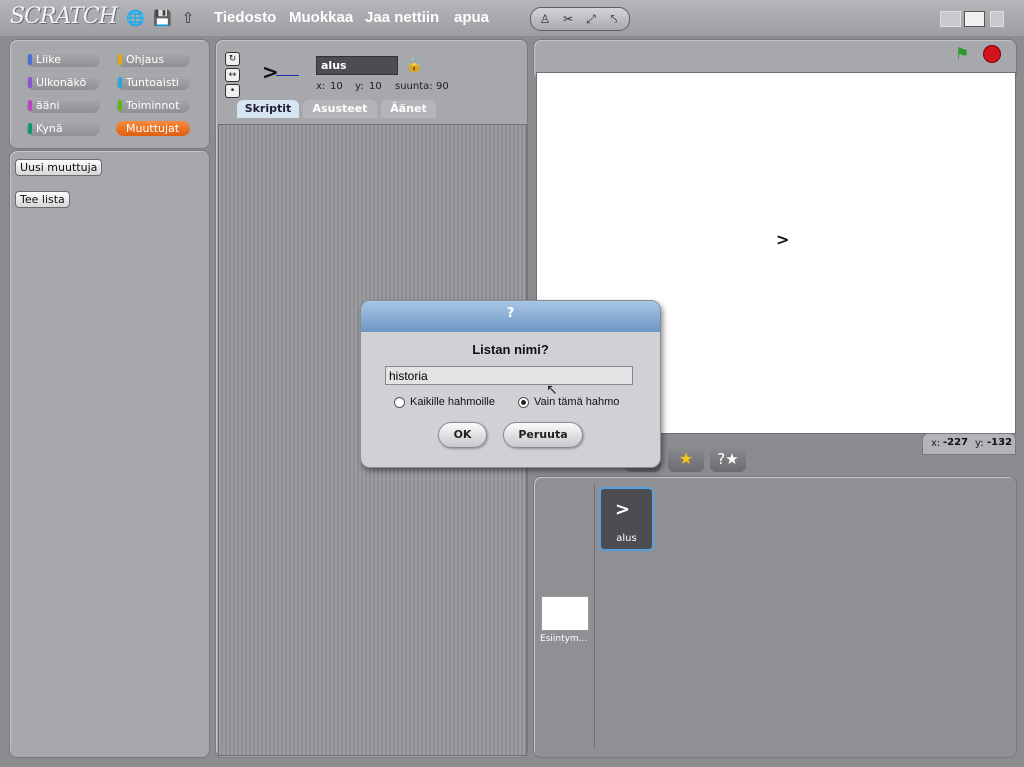 Image resolution: width=1024 pixels, height=767 pixels. I want to click on sprite-list-divider, so click(594, 616).